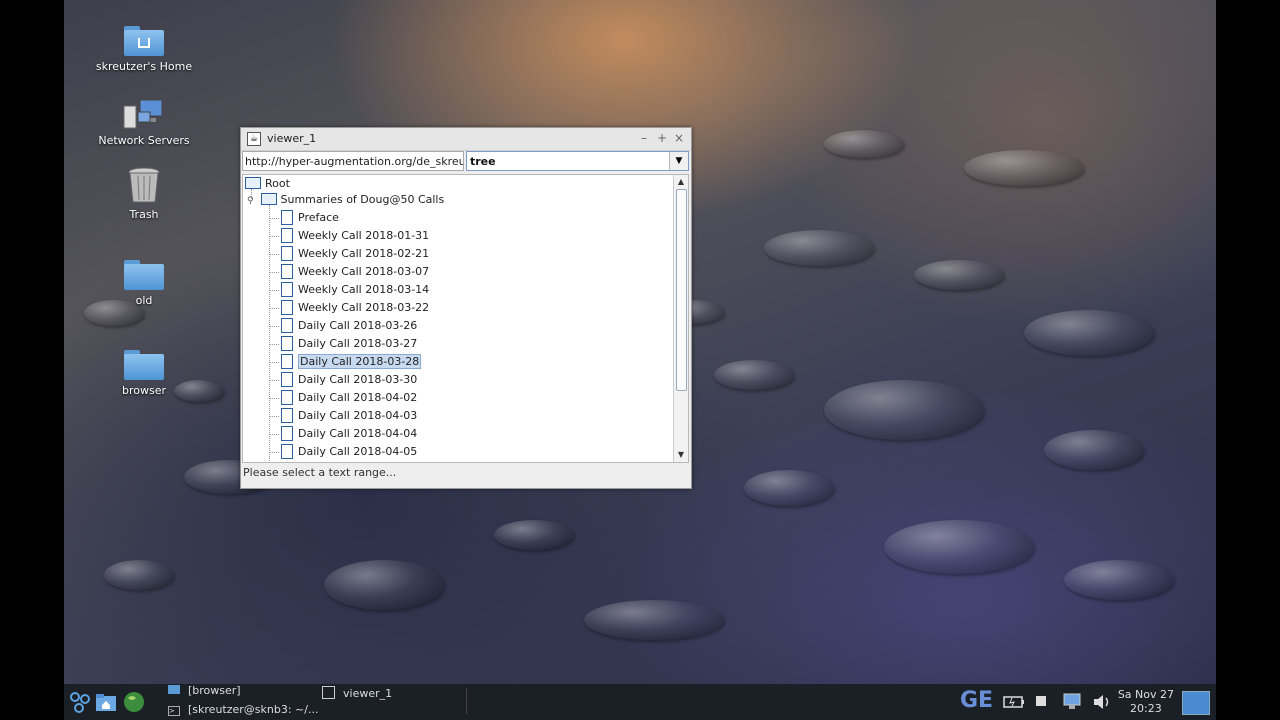  Describe the element at coordinates (144, 41) in the screenshot. I see `home-folder-icon` at that location.